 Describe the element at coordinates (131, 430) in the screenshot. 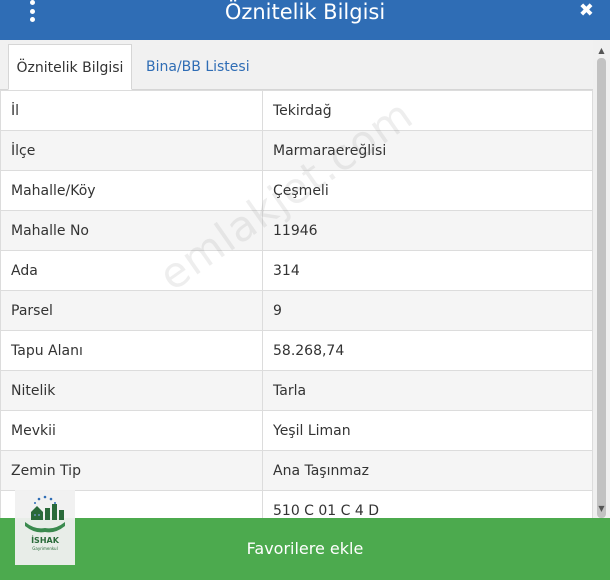

I see `row-key: Mevkii` at that location.